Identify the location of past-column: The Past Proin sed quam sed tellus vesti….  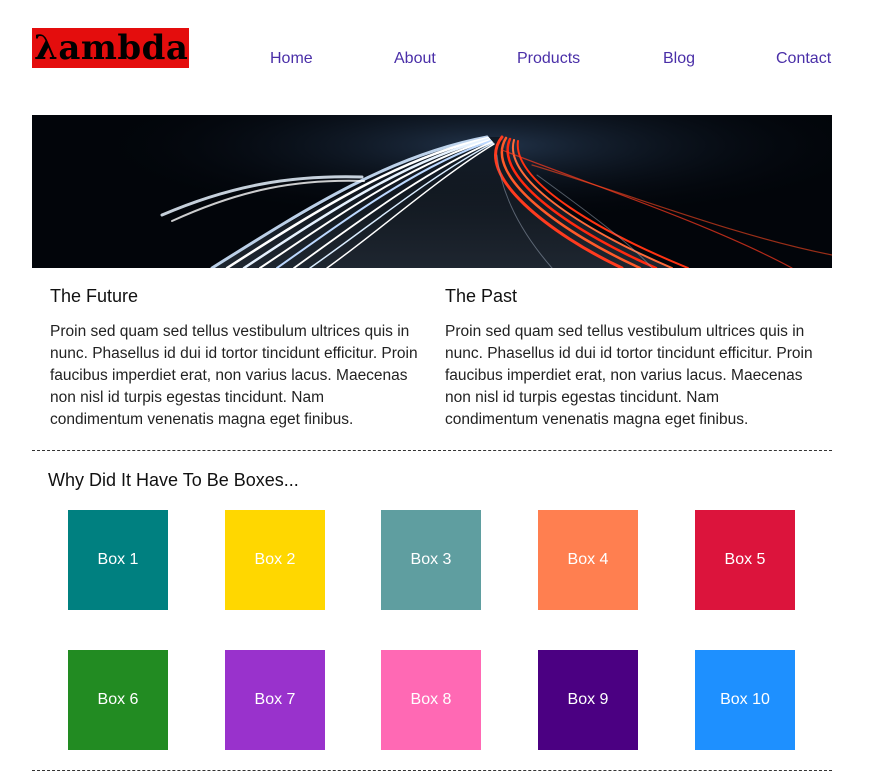
(630, 358).